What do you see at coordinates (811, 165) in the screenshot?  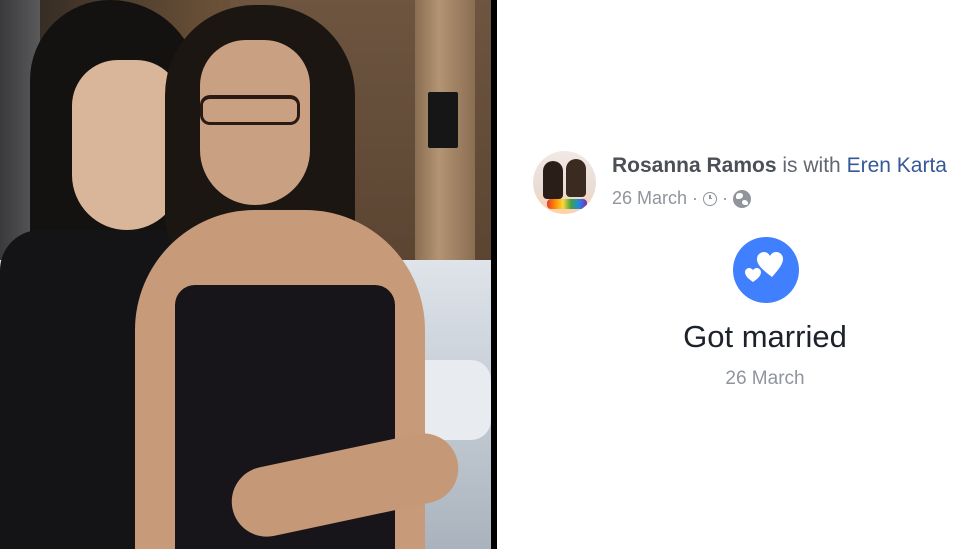 I see `with-text: is with` at bounding box center [811, 165].